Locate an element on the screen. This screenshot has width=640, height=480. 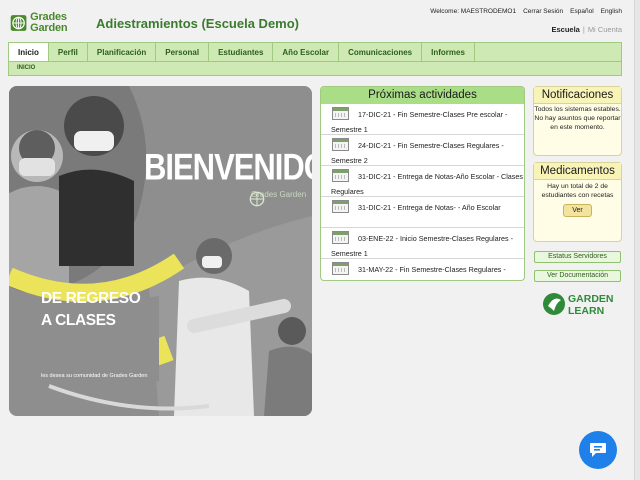
welcome-heading: BIENVENIDOS is located at coordinates (228, 167).